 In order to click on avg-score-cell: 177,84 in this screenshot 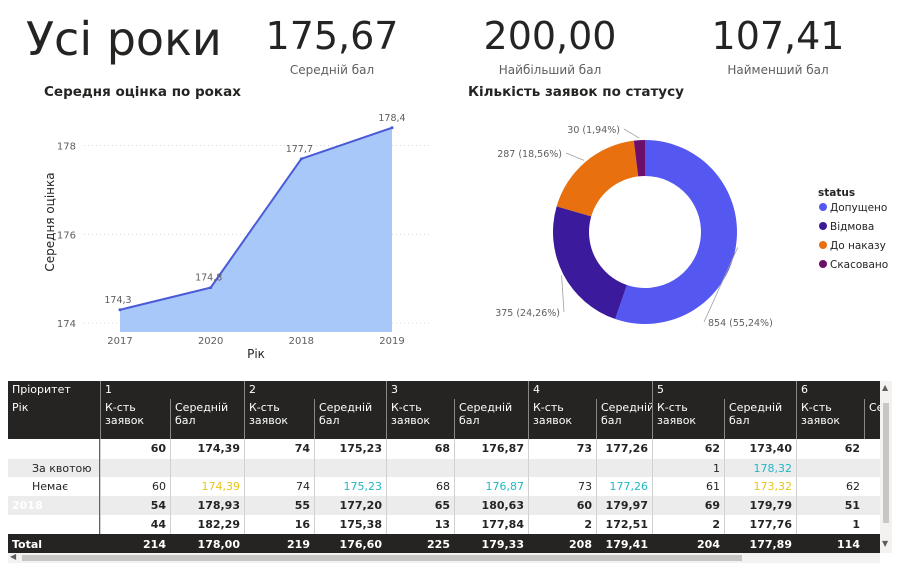, I will do `click(491, 524)`.